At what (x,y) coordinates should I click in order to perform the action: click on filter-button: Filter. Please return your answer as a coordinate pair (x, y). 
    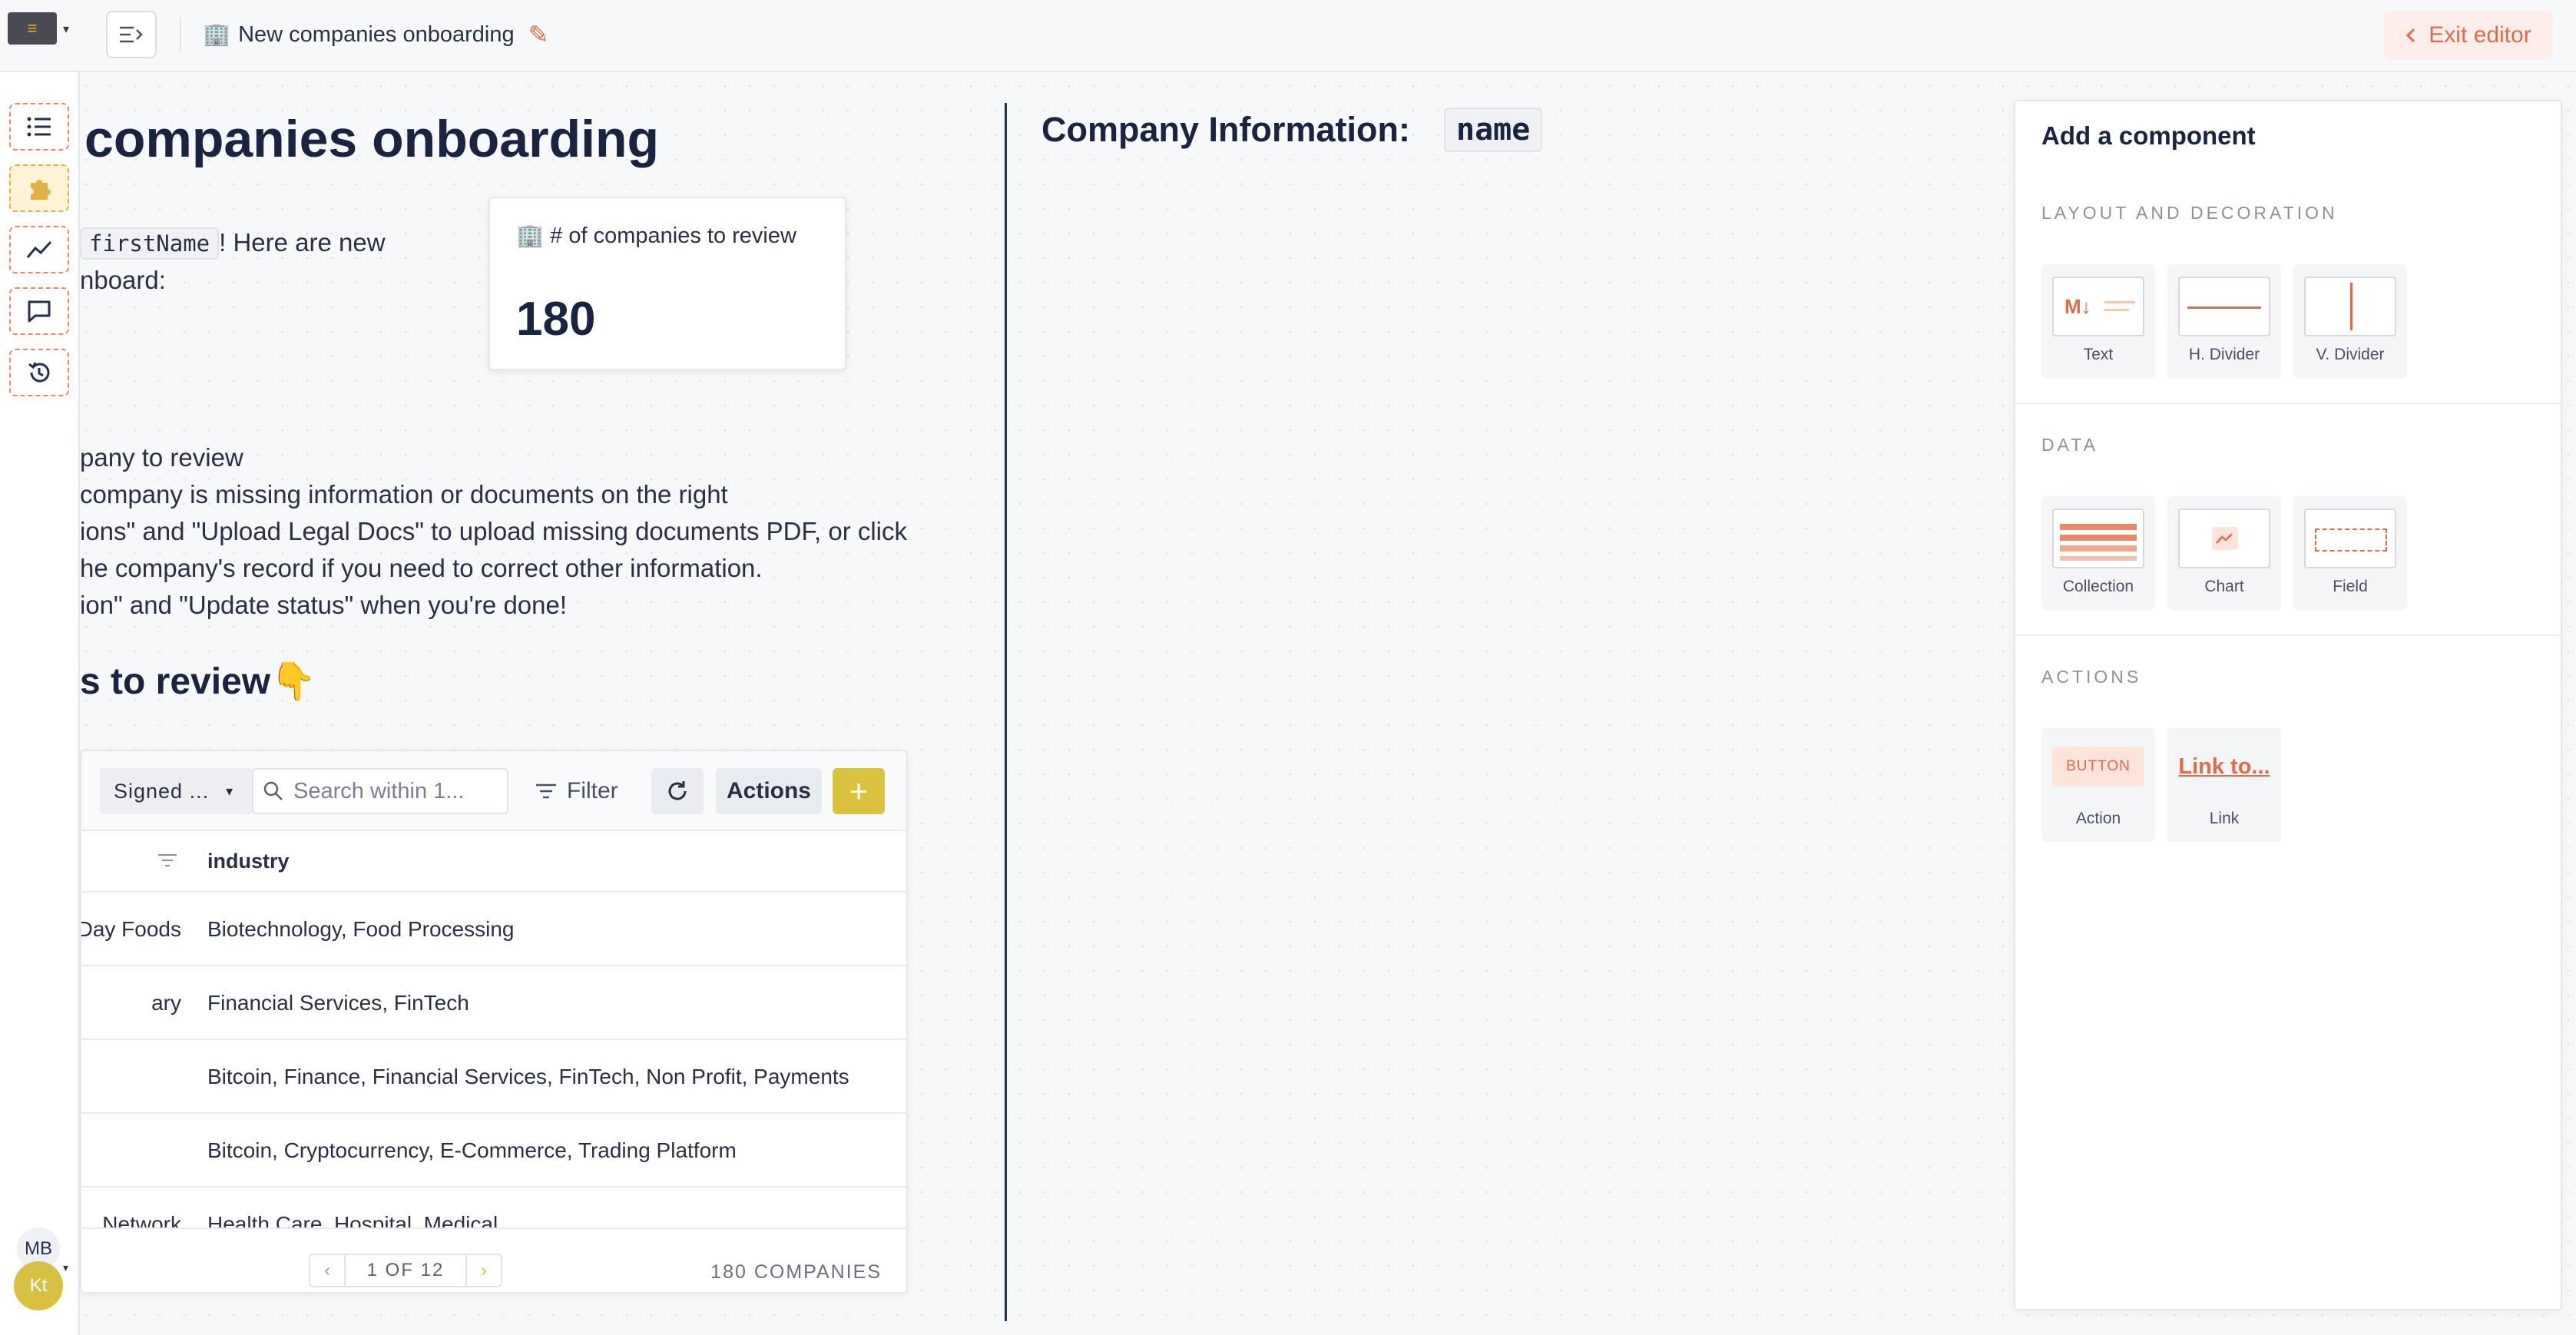
    Looking at the image, I should click on (576, 791).